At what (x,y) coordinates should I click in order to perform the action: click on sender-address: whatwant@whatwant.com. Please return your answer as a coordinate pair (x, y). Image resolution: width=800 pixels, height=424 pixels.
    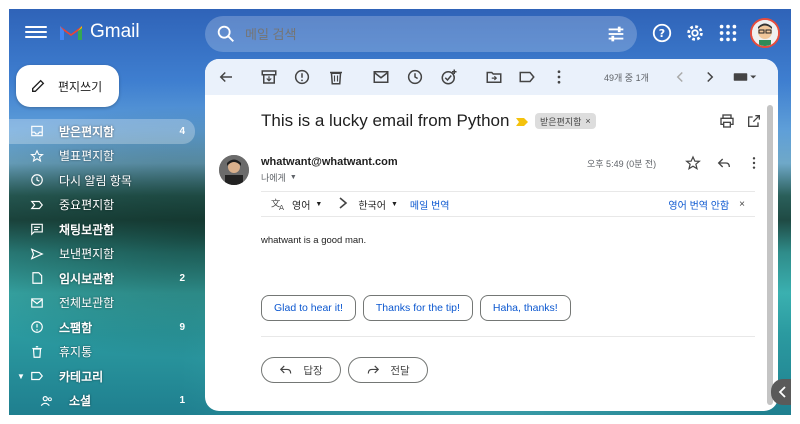
    Looking at the image, I should click on (329, 162).